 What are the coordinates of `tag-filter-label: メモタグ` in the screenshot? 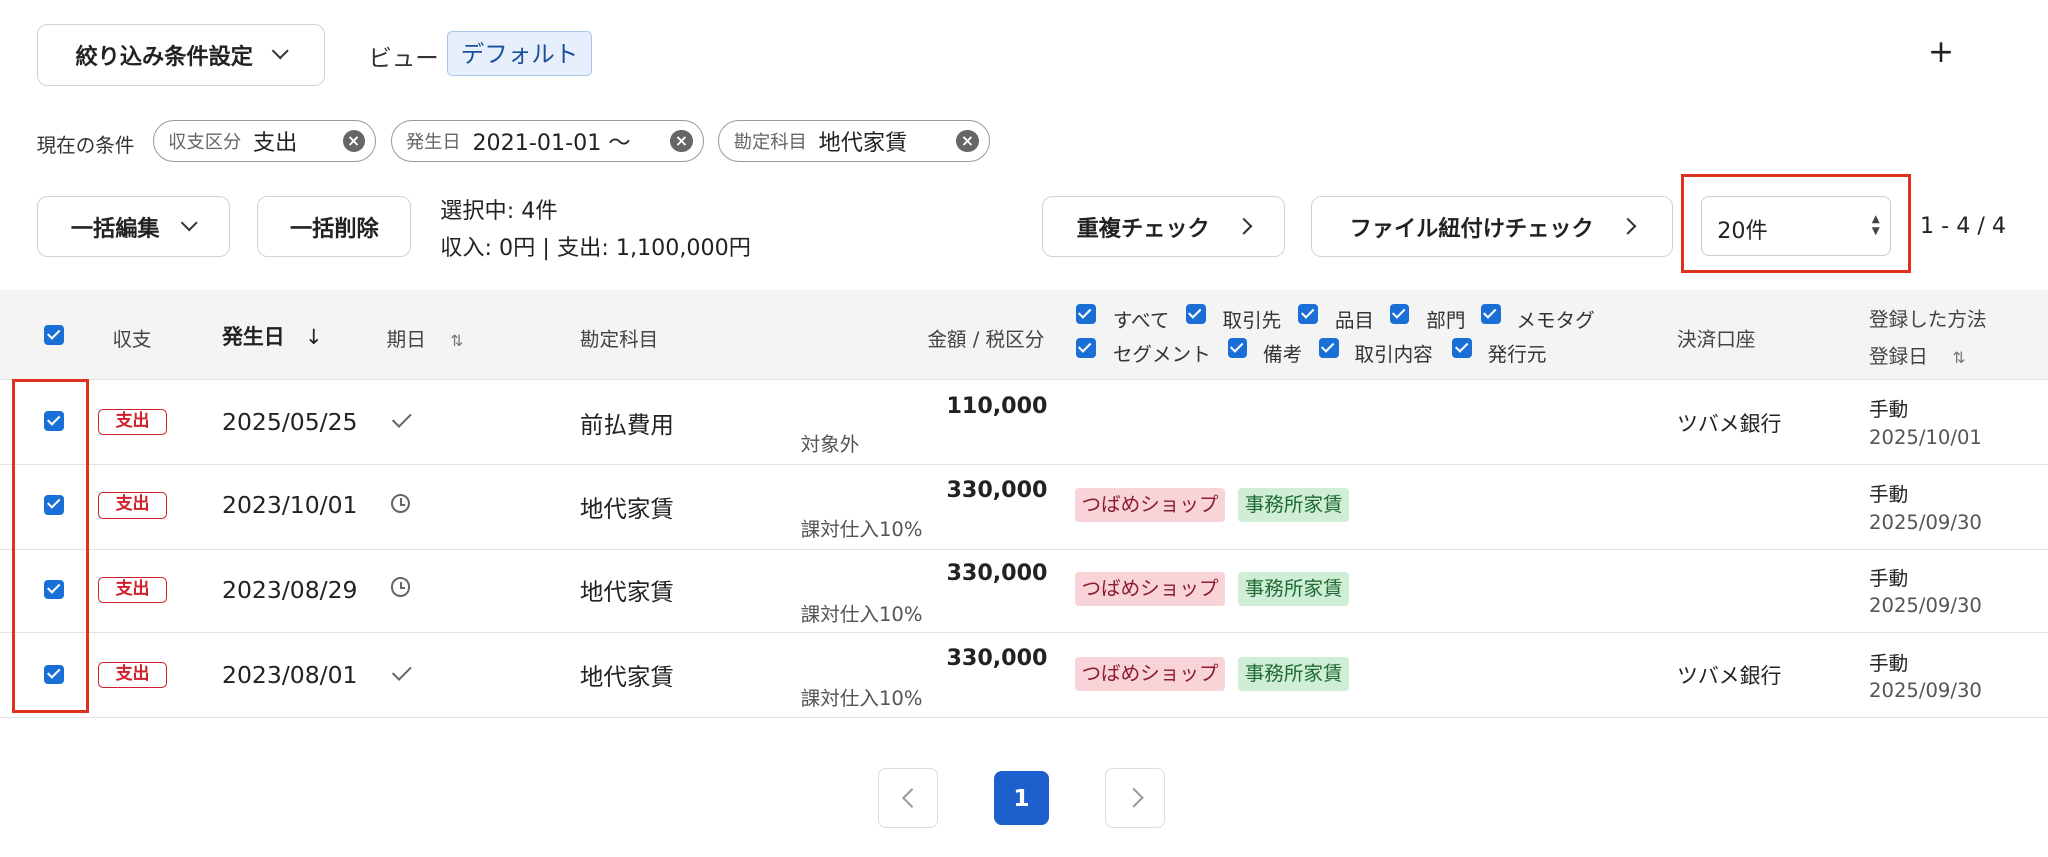 It's located at (1555, 321).